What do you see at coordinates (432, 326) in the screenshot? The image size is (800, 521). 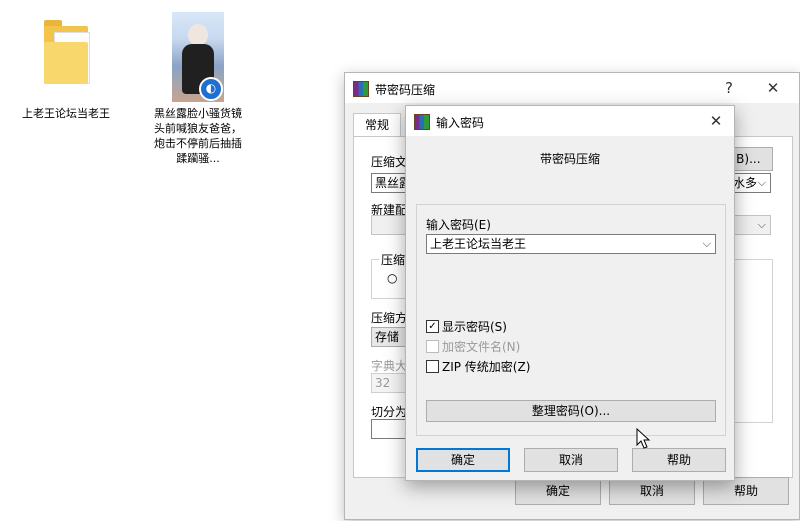 I see `show-password-checkbox: ✓` at bounding box center [432, 326].